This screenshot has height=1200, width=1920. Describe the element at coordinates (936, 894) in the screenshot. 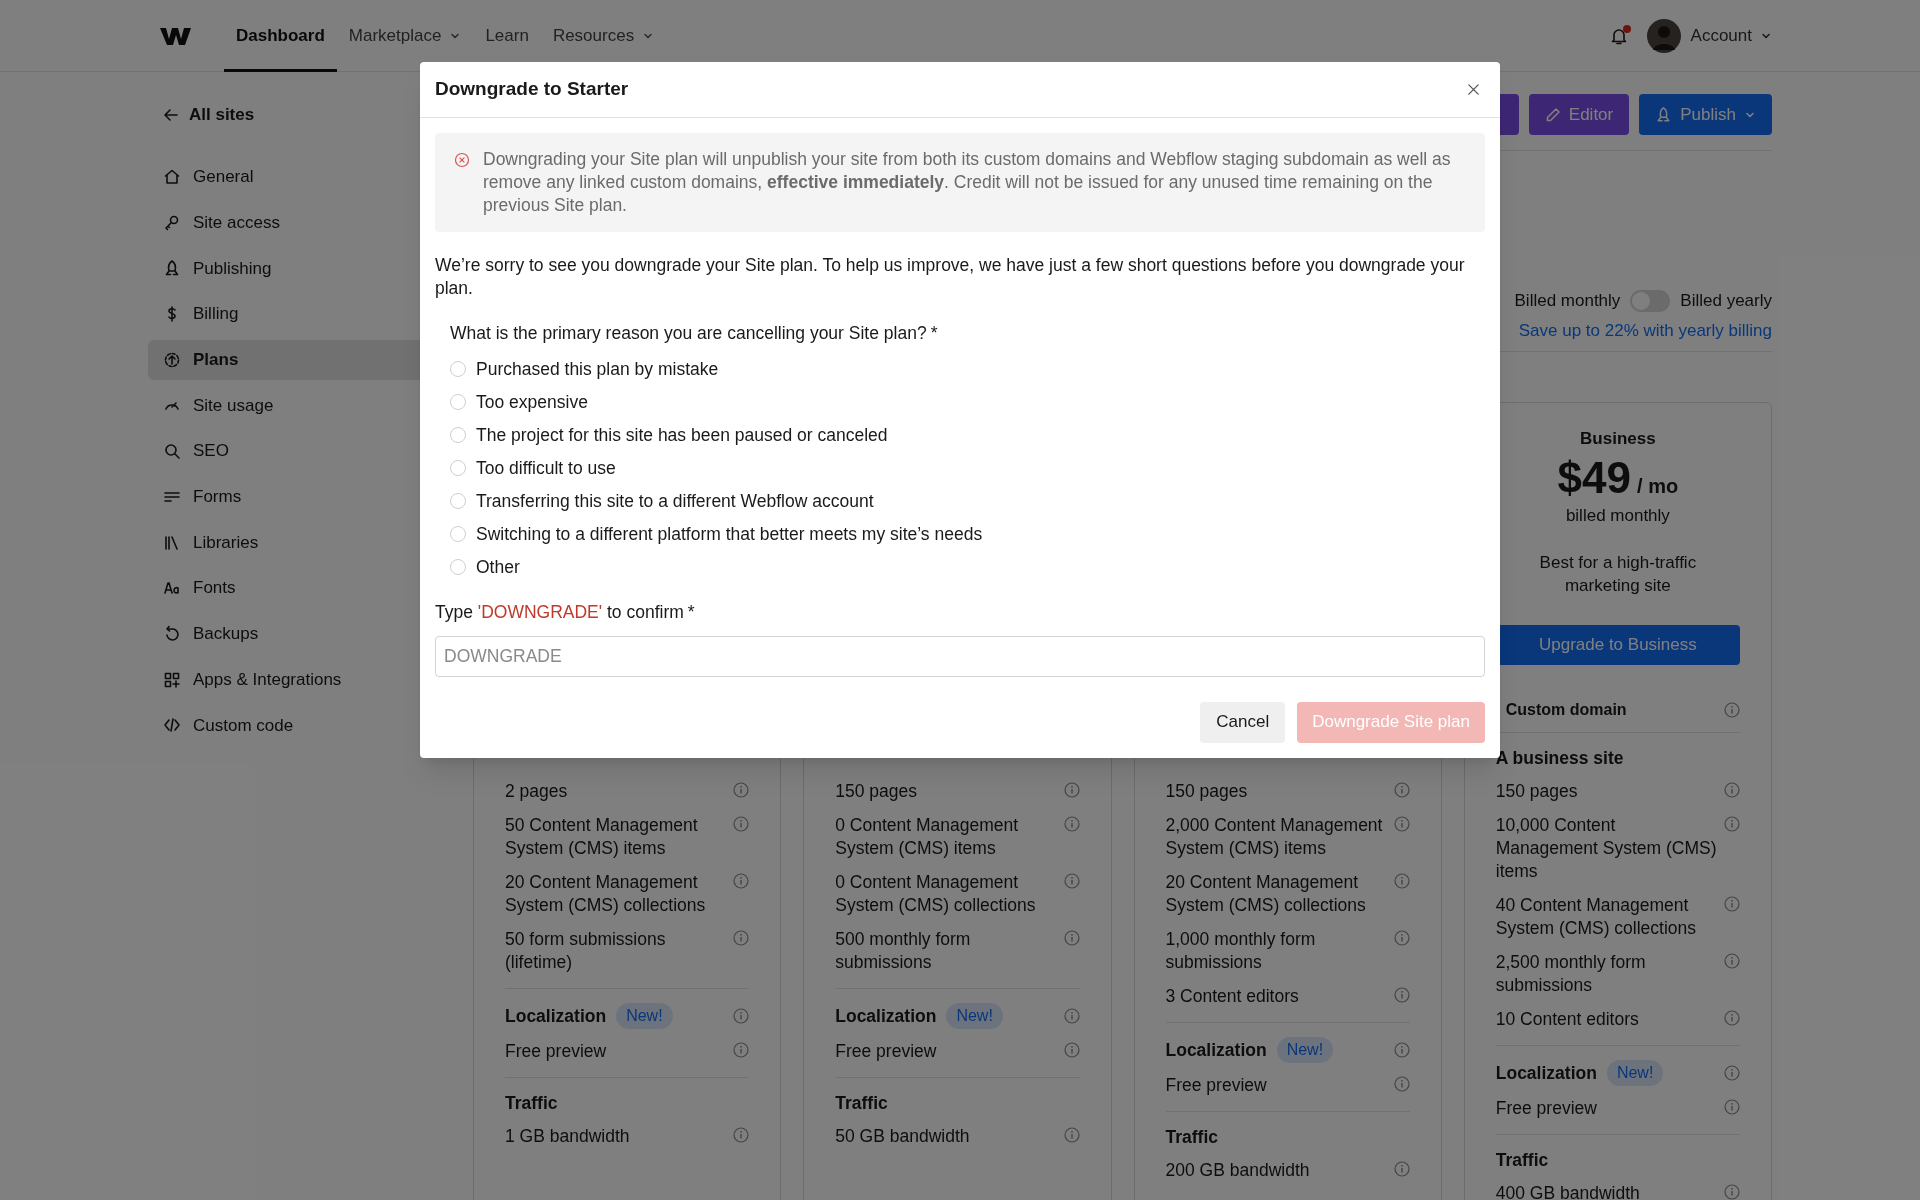

I see `feature-text: 0 Content Management System (CMS) collections` at that location.